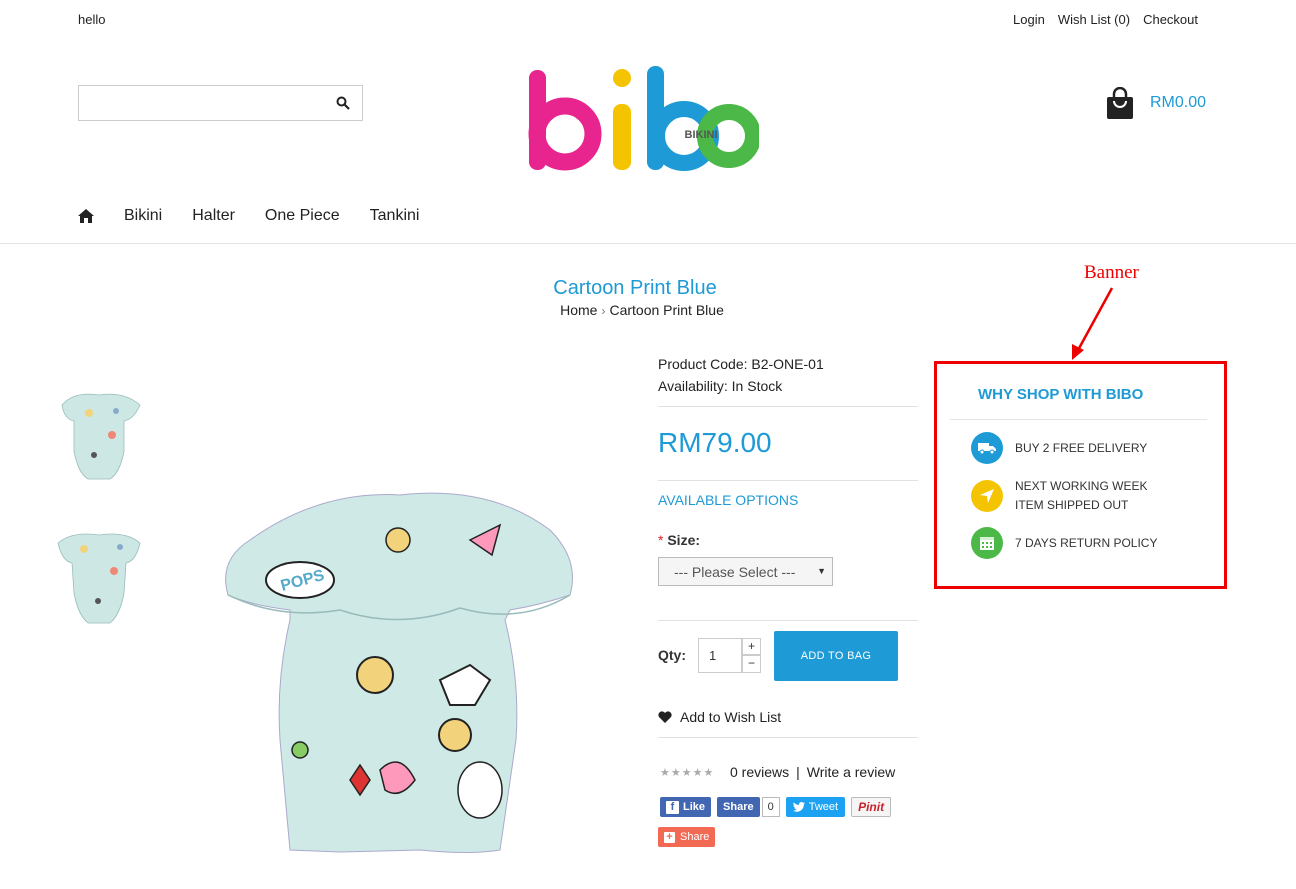  What do you see at coordinates (823, 807) in the screenshot?
I see `tweet-label: Tweet` at bounding box center [823, 807].